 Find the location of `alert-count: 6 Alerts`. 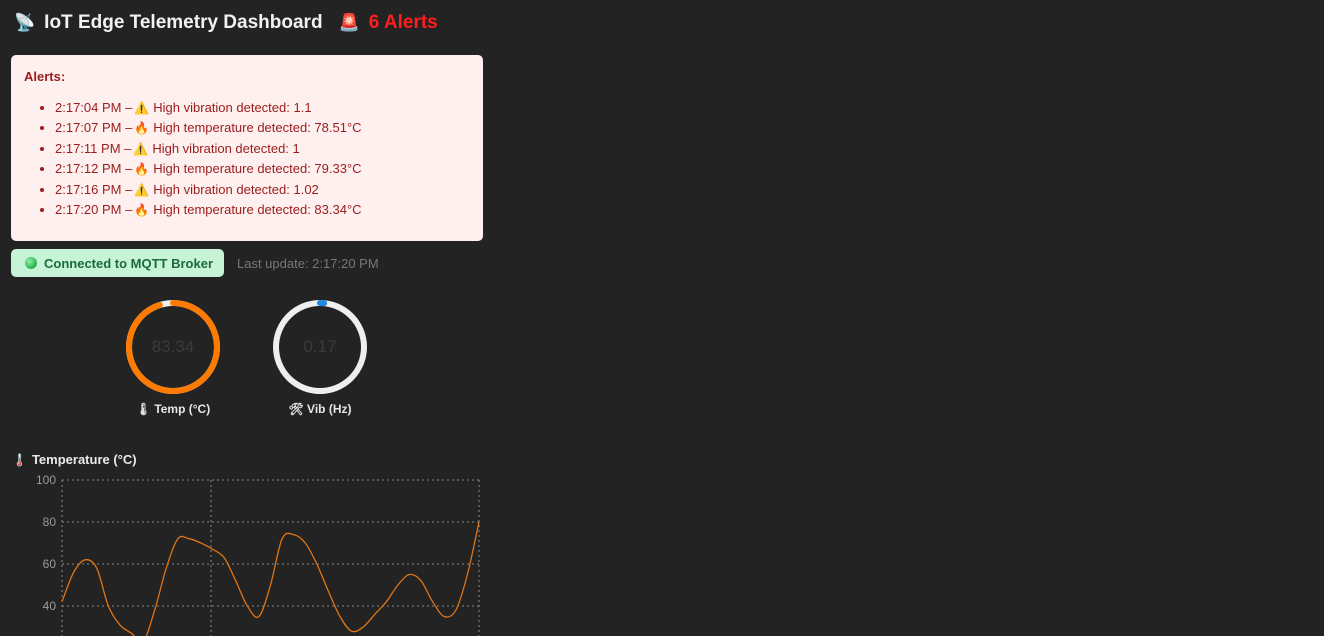

alert-count: 6 Alerts is located at coordinates (403, 22).